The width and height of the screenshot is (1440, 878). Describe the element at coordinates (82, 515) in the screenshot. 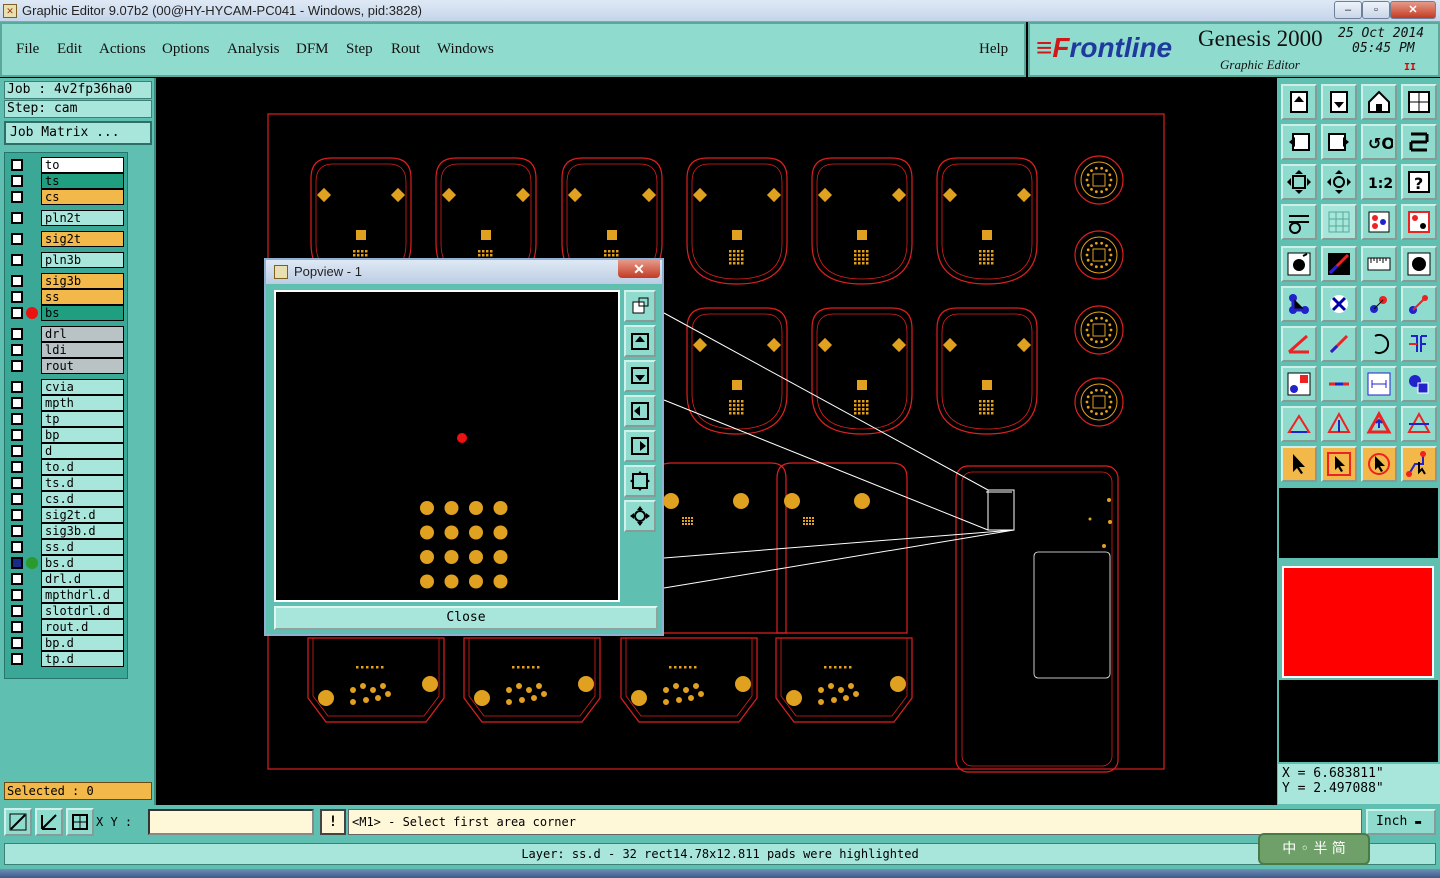

I see `layer-name: sig2t.d` at that location.